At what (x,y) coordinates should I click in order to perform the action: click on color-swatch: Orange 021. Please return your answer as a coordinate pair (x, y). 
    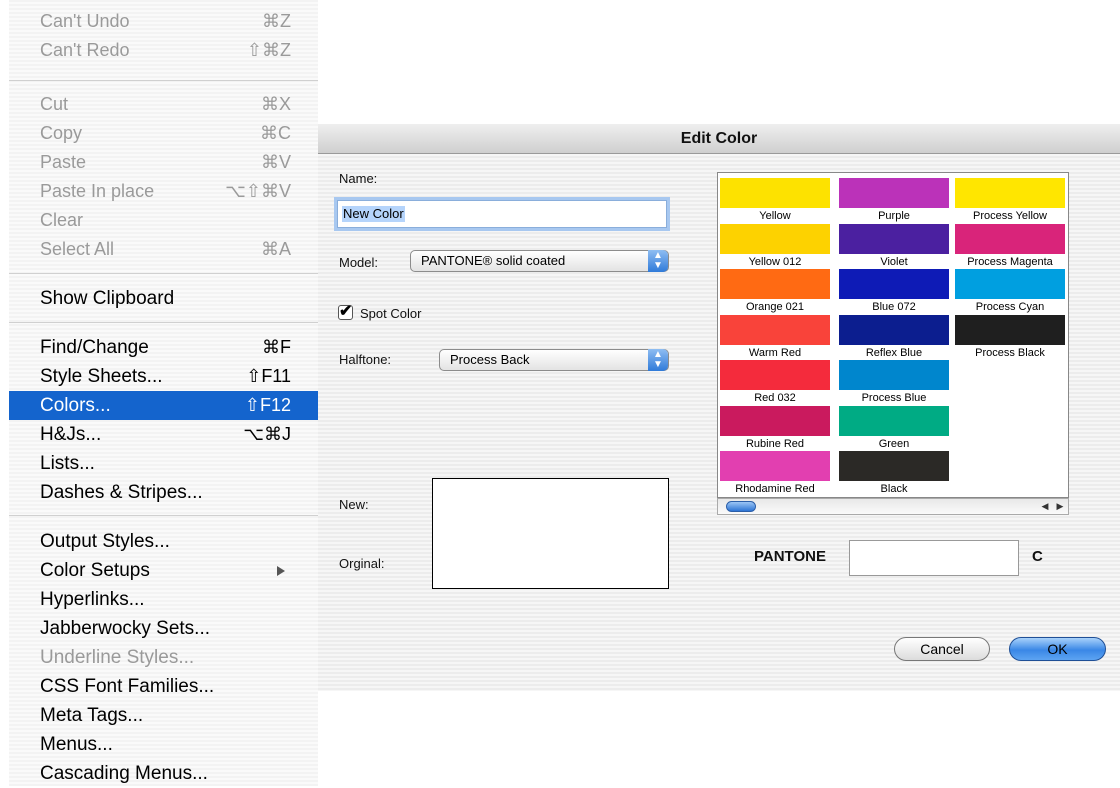
    Looking at the image, I should click on (775, 291).